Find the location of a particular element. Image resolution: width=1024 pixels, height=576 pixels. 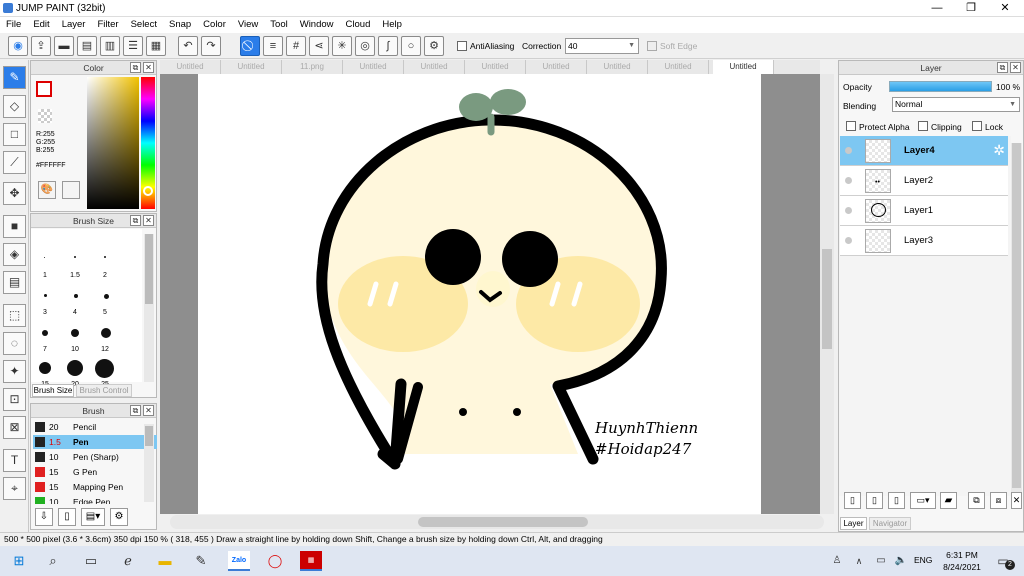

cloud-icon: ◉ is located at coordinates (18, 46).